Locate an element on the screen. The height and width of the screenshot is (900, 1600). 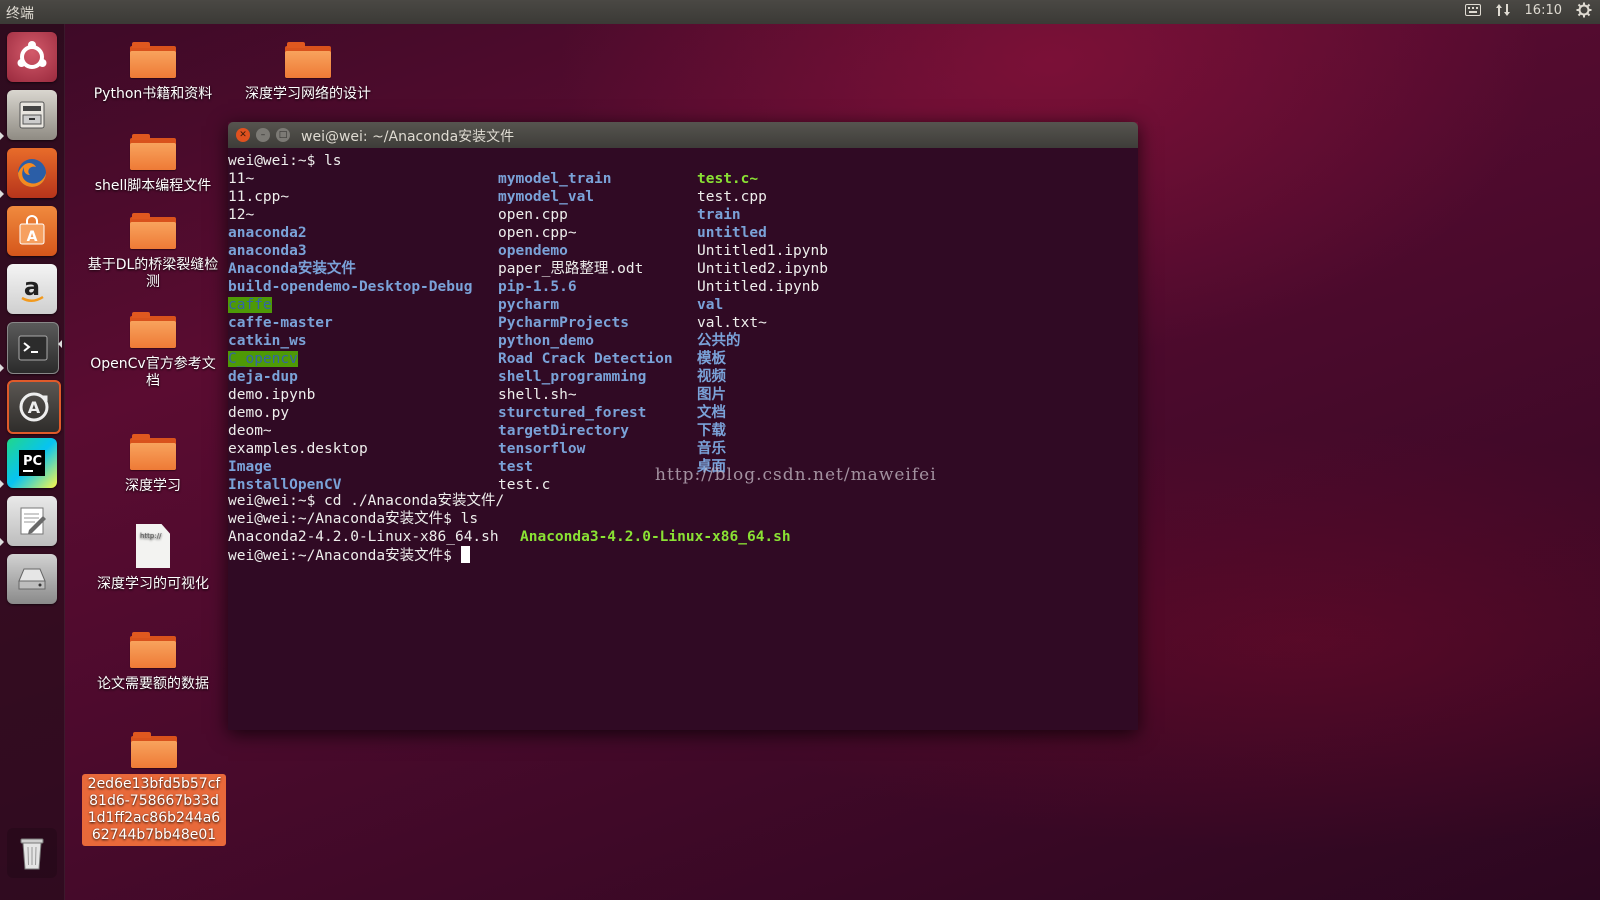
terminal-line: val is located at coordinates (710, 305).